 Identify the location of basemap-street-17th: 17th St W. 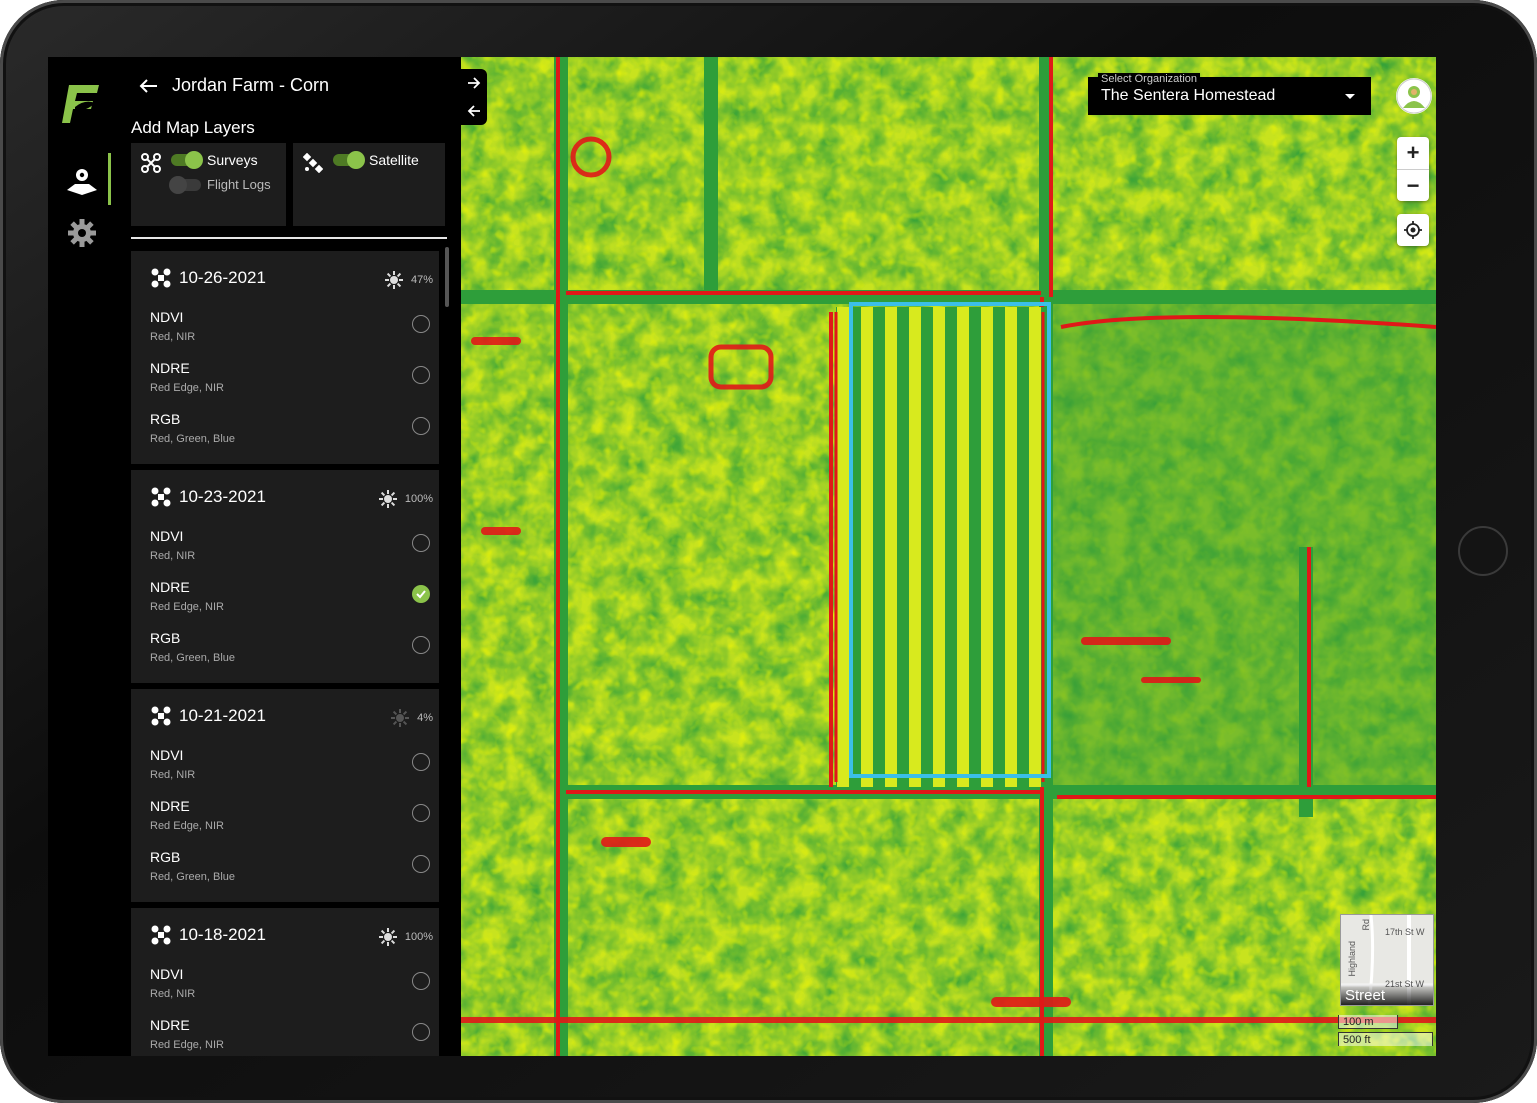
(1405, 932).